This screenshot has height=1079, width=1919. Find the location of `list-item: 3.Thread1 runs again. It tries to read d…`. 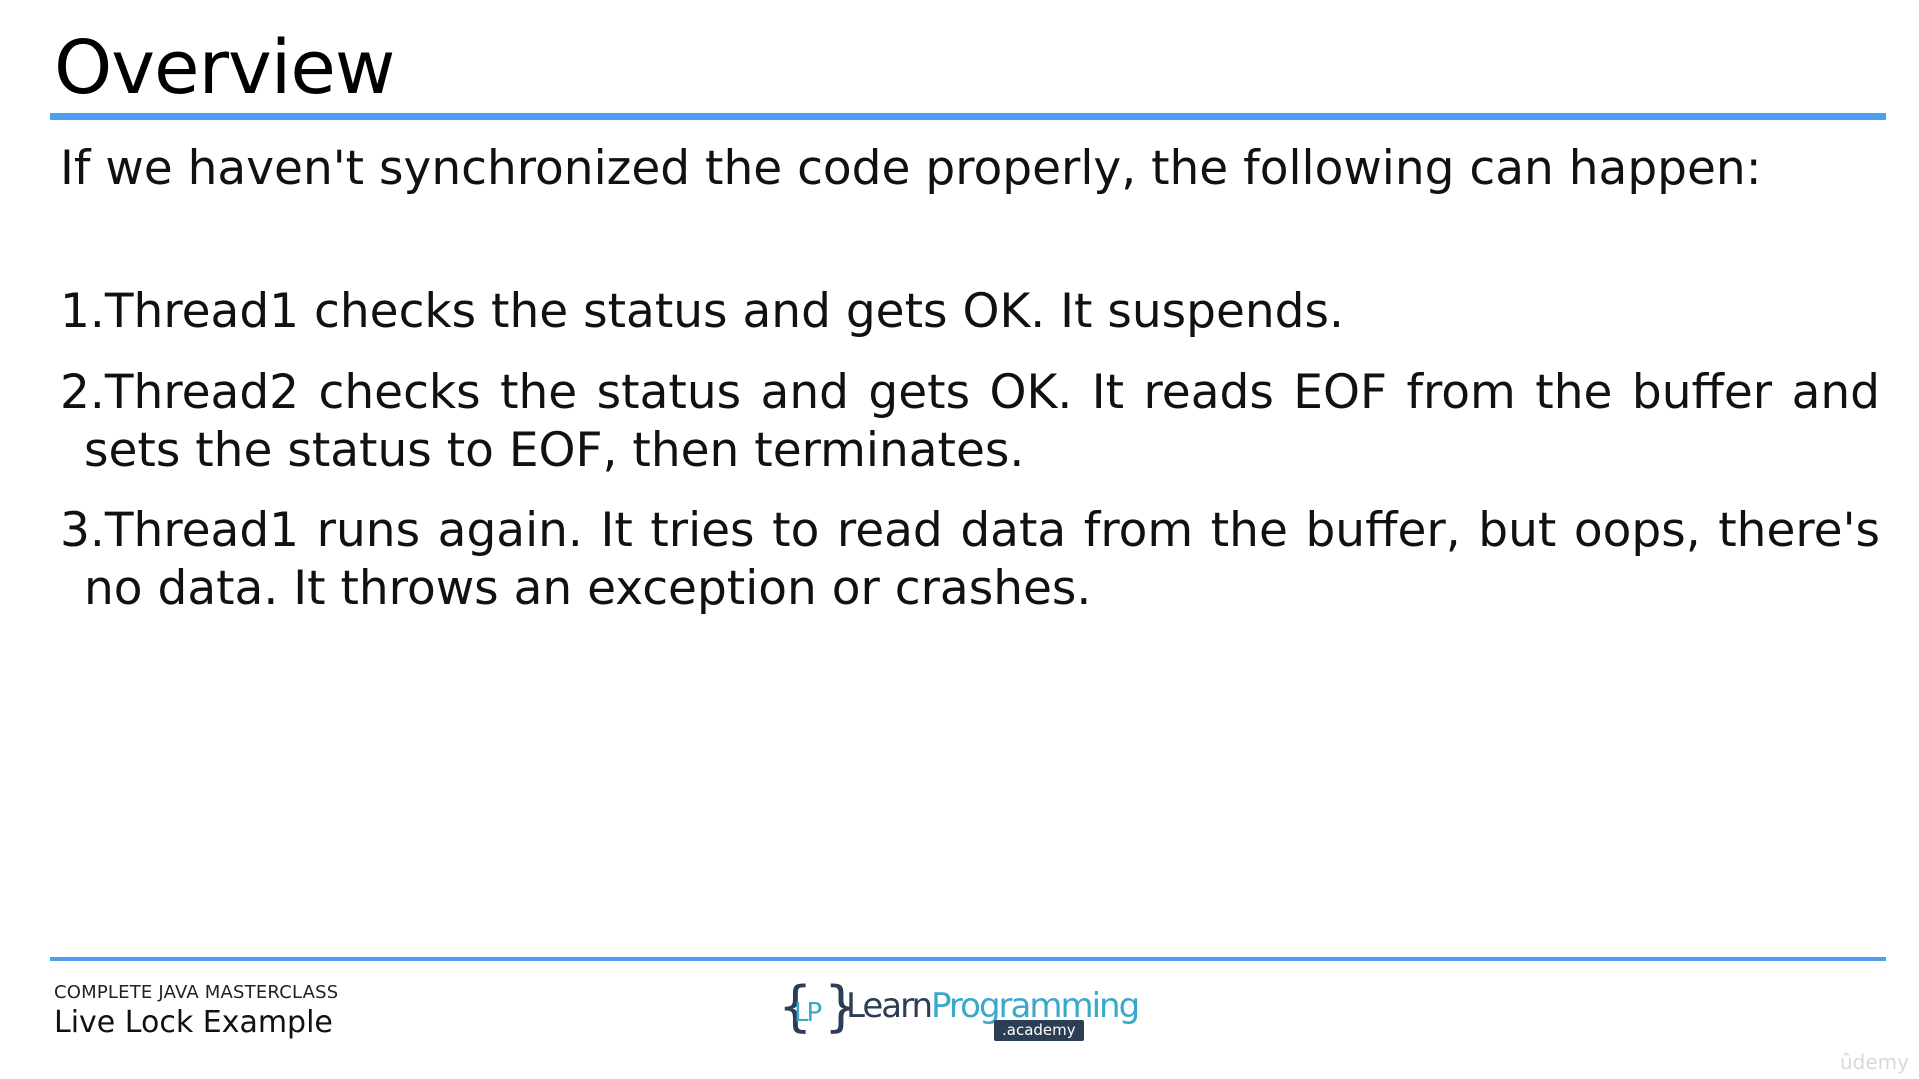

list-item: 3.Thread1 runs again. It tries to read d… is located at coordinates (970, 560).